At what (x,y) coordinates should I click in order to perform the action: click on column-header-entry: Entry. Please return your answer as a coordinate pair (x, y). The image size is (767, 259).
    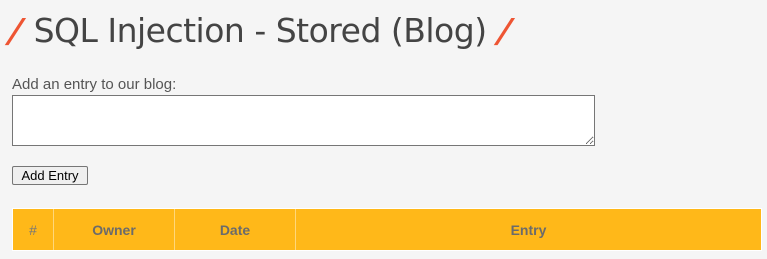
    Looking at the image, I should click on (528, 229).